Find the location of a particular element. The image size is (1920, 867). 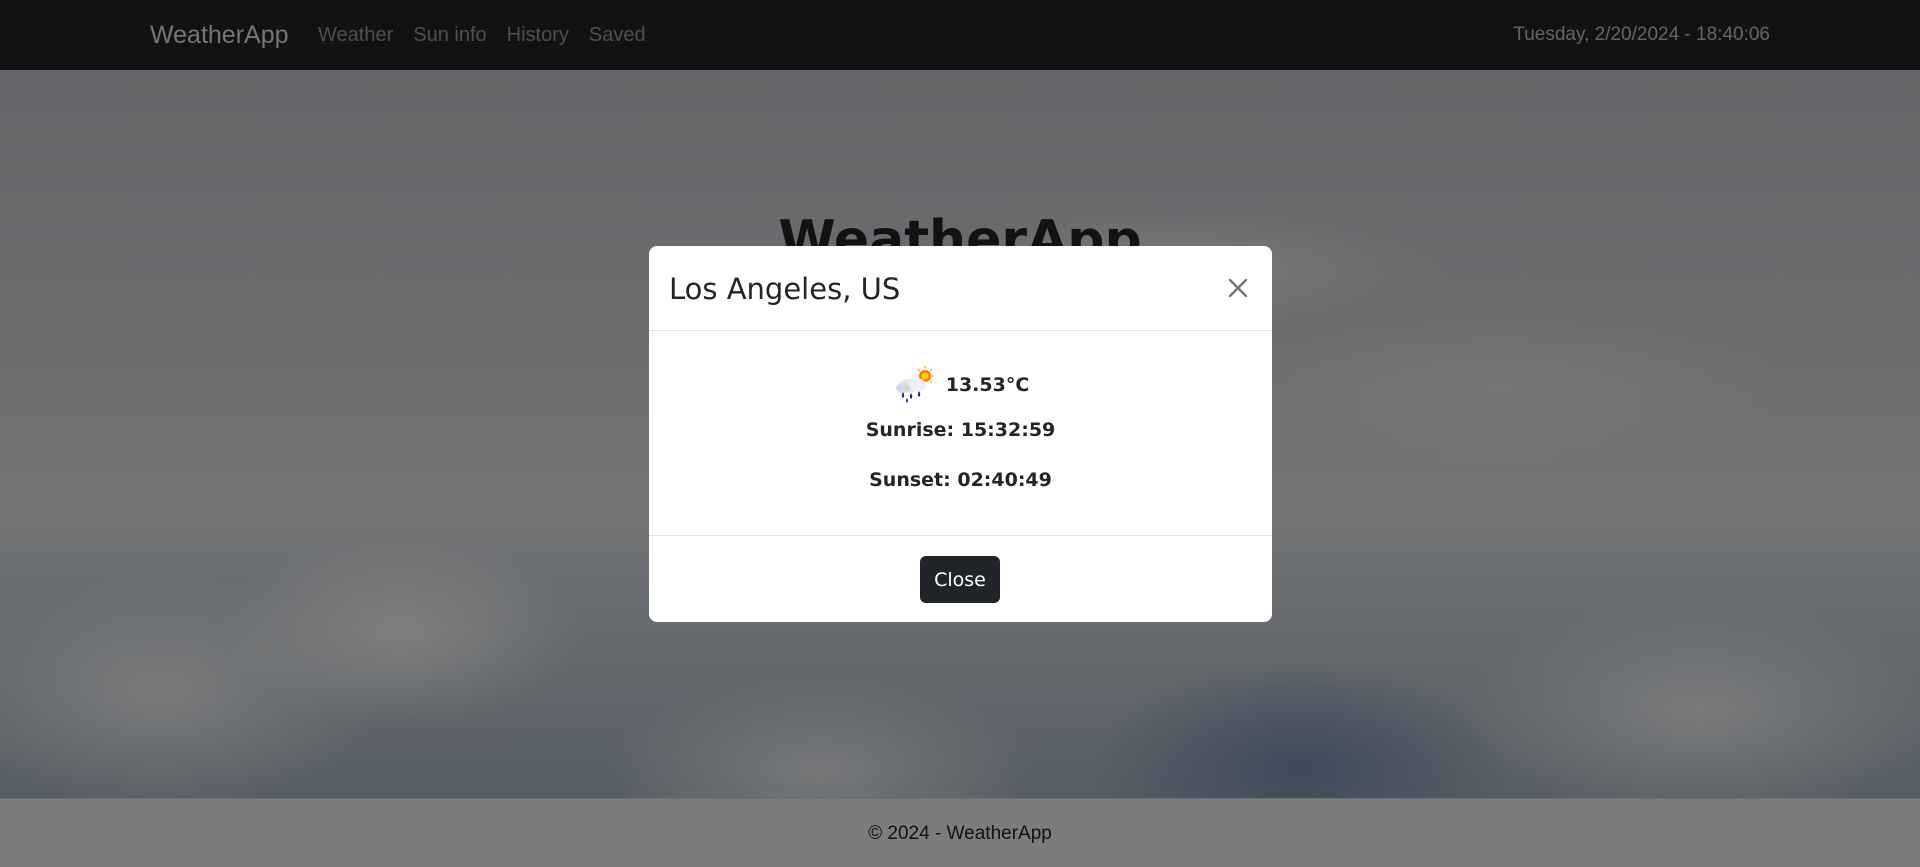

close-button: Close is located at coordinates (960, 579).